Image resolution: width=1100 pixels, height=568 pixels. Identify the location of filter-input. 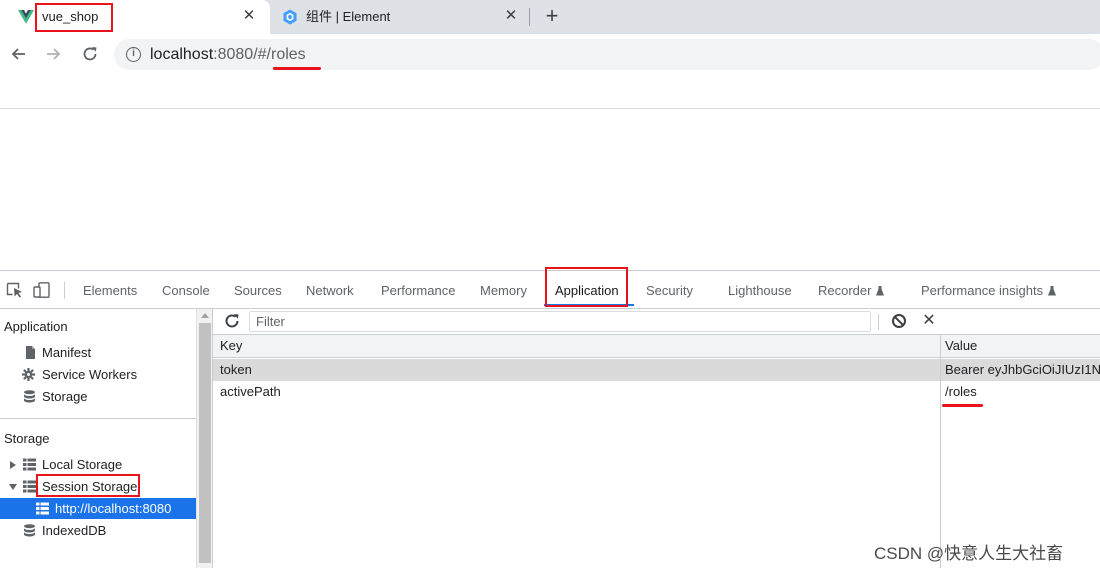
(560, 321).